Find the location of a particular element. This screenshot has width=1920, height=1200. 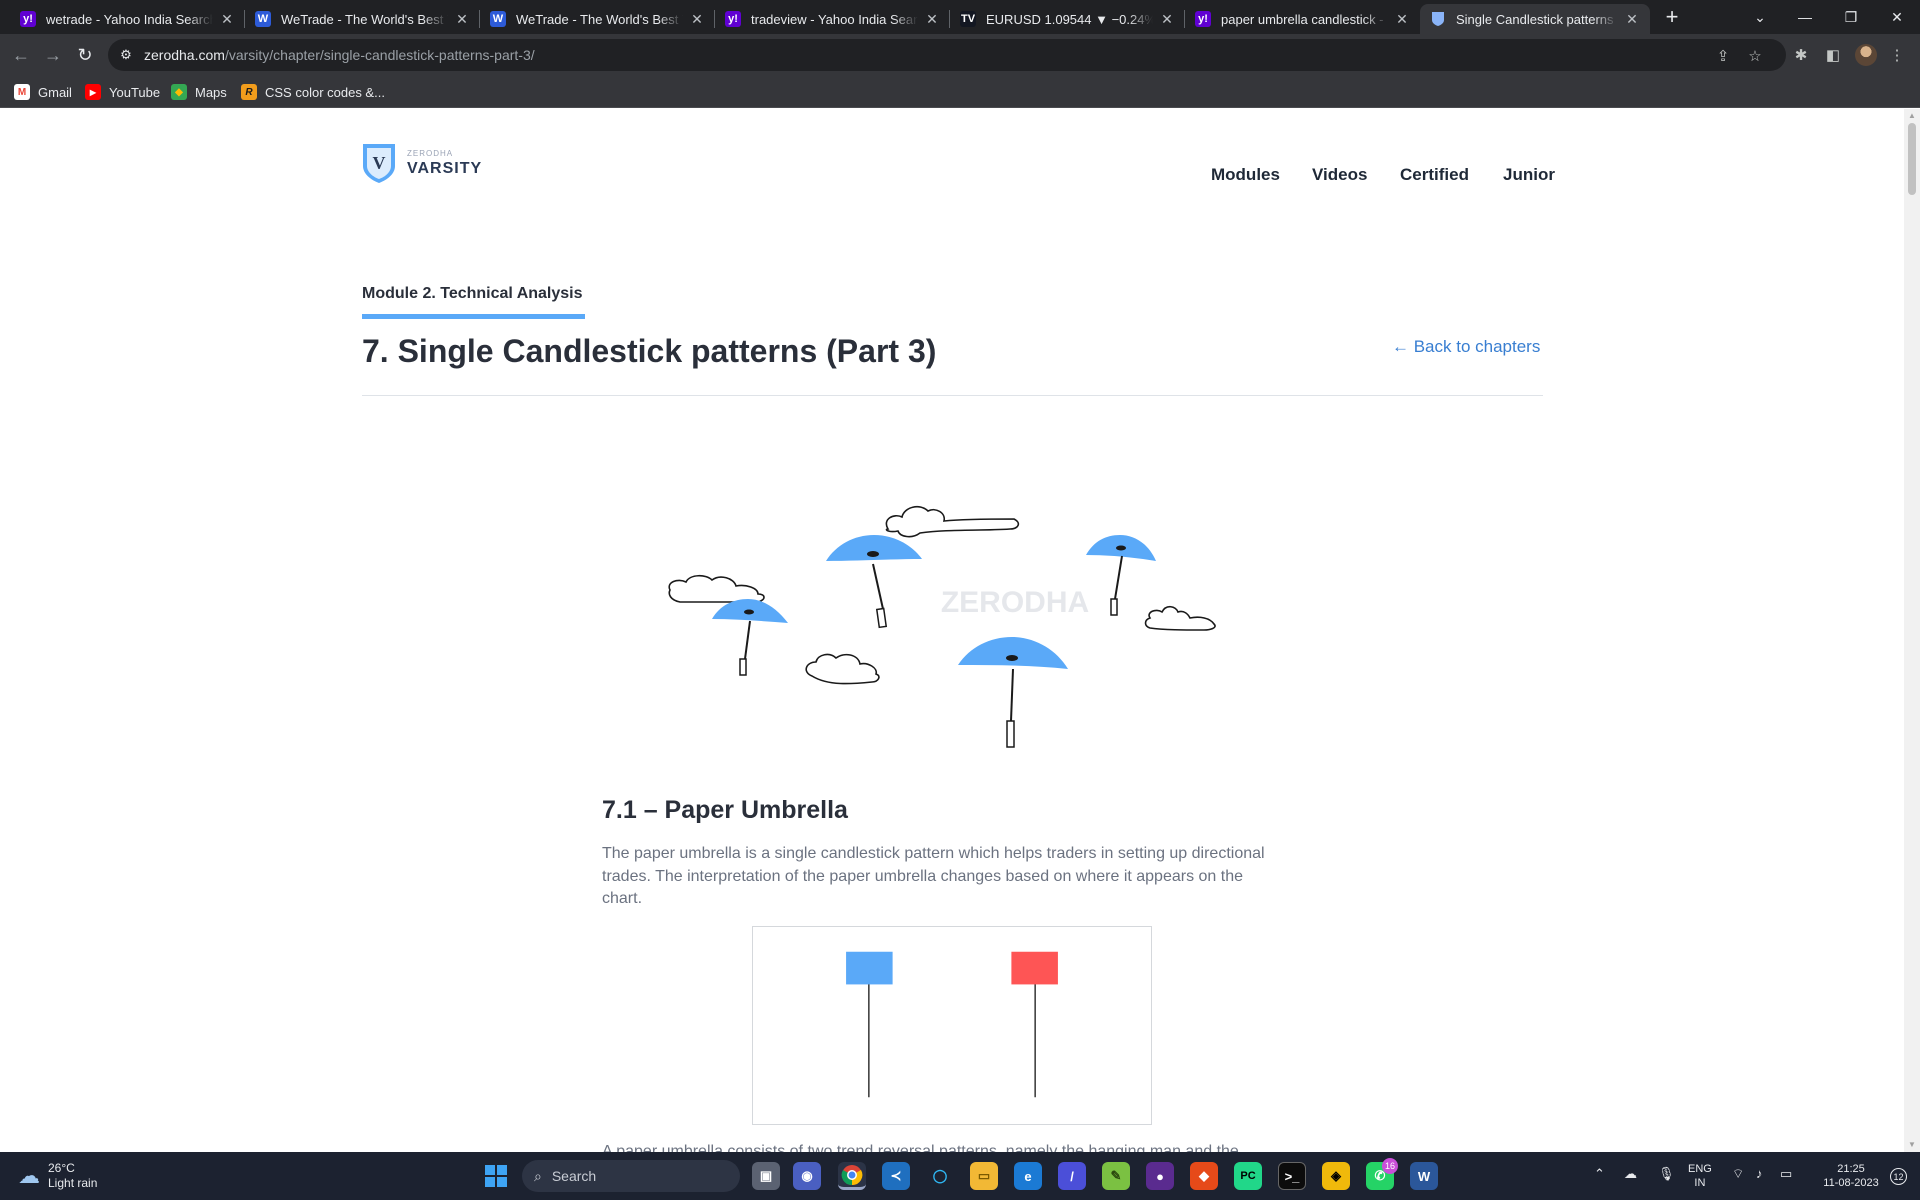

windows-start-icon is located at coordinates (496, 1176).